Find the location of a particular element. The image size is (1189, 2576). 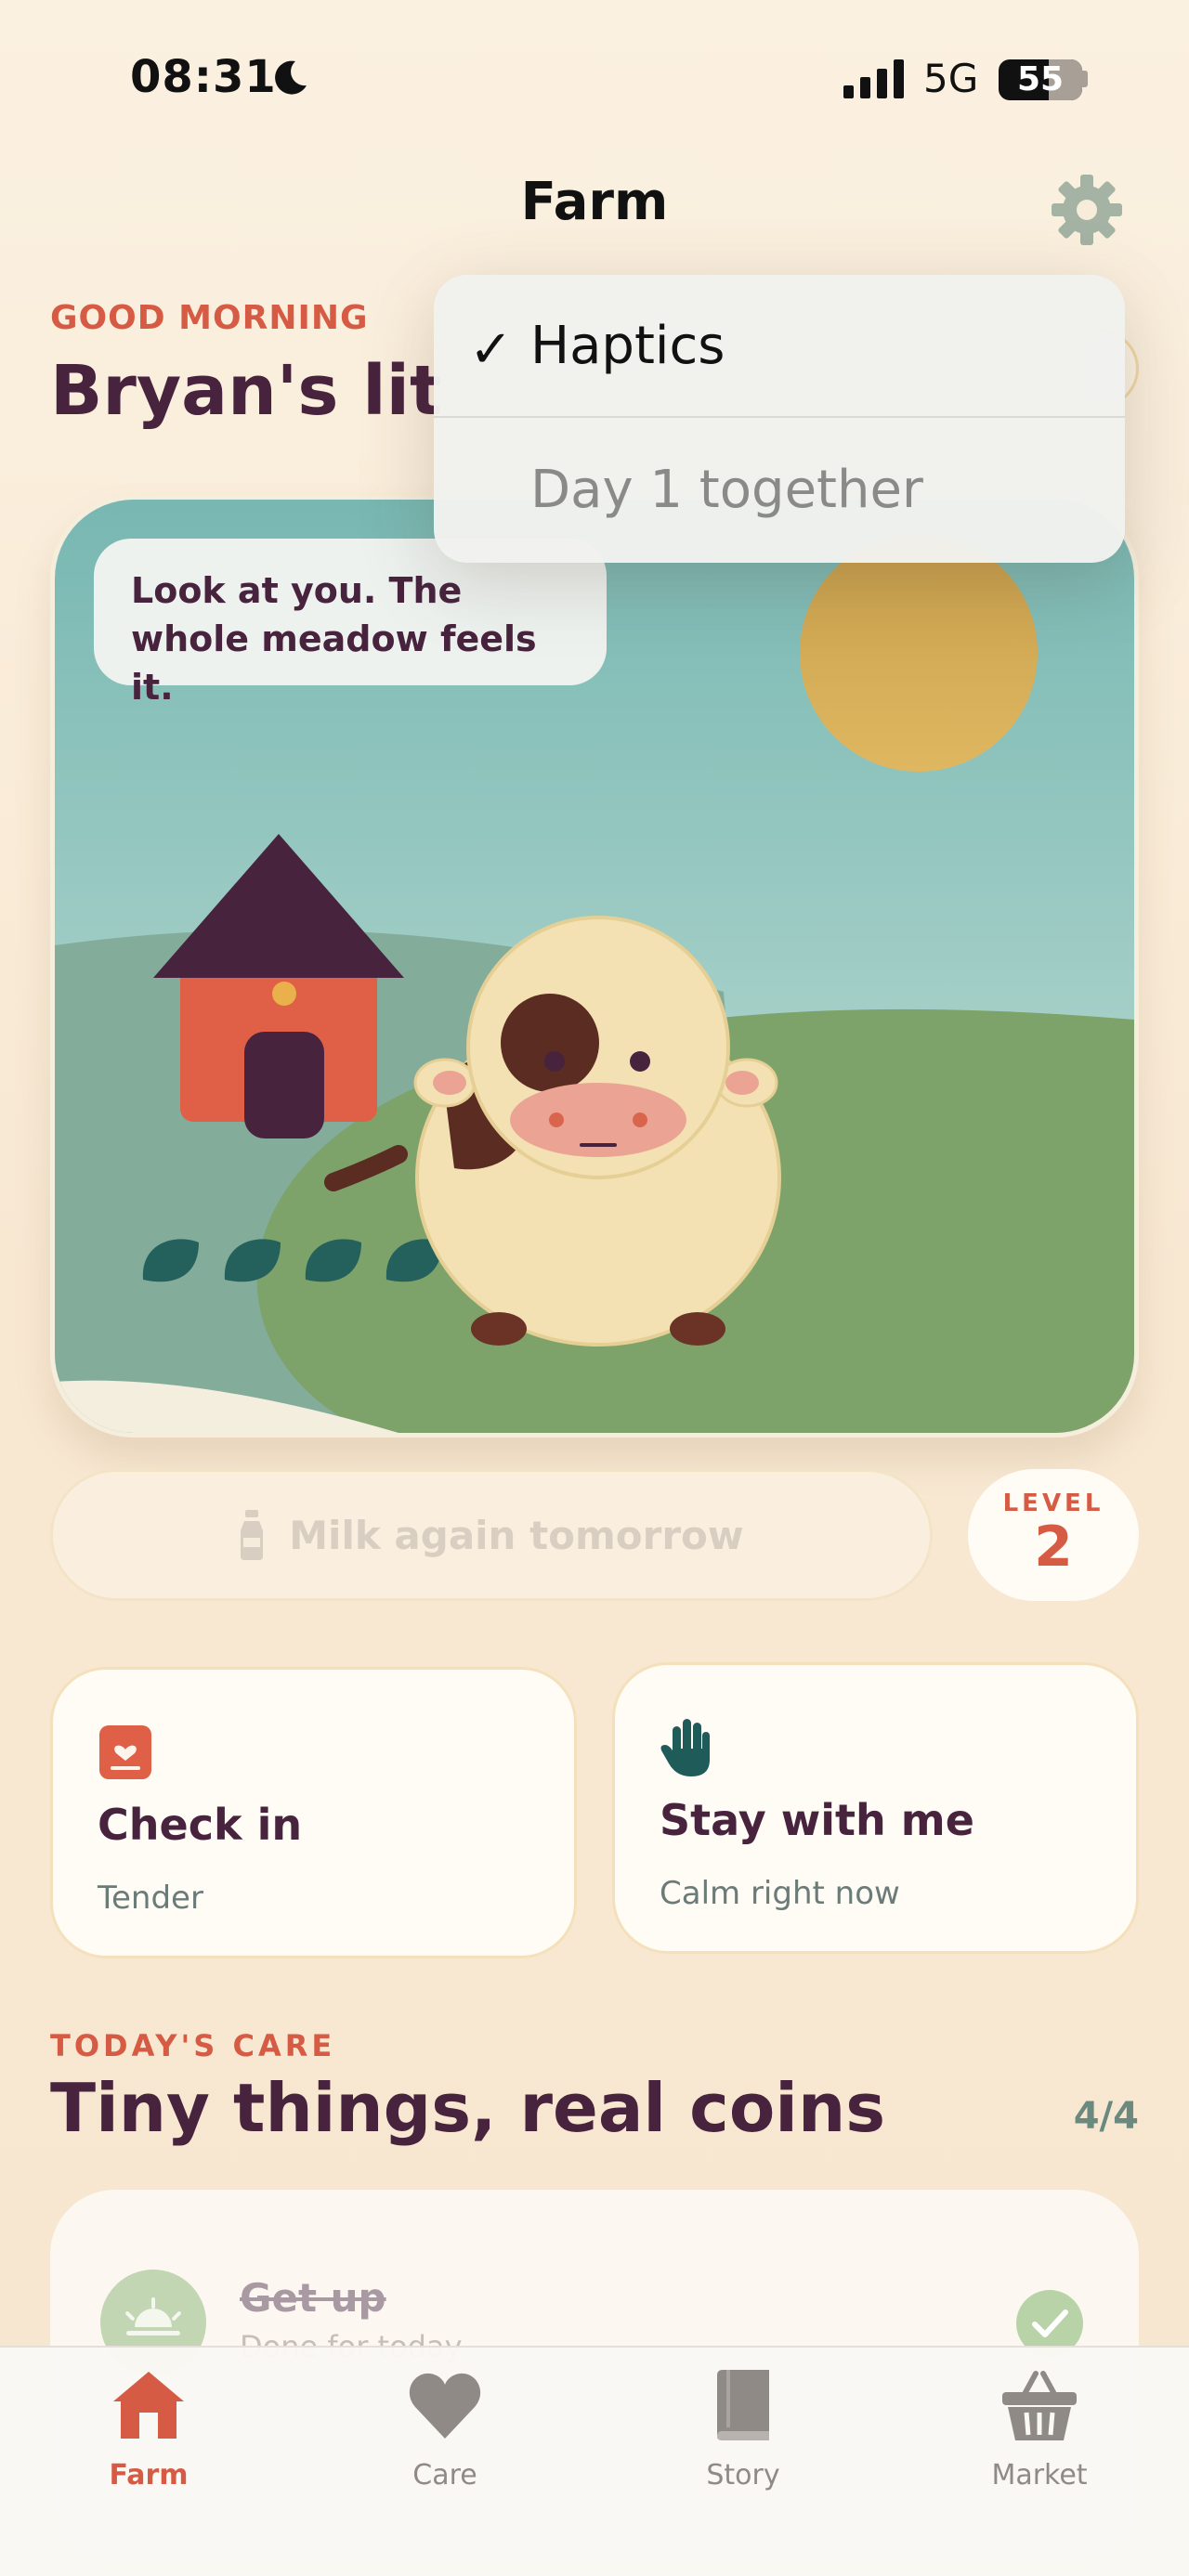

tab-farm: Farm is located at coordinates (148, 2428).